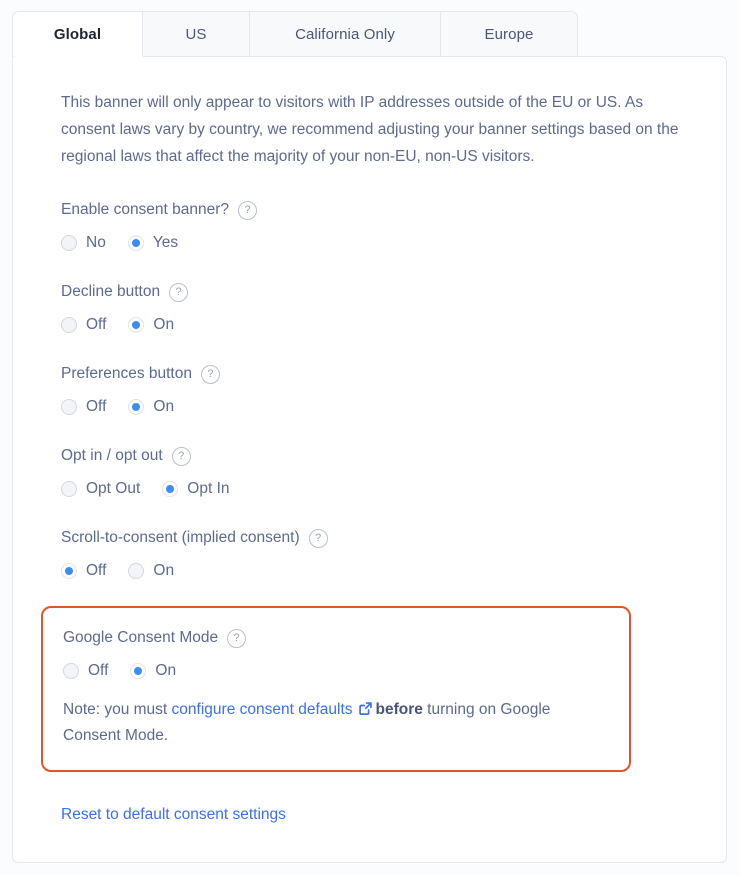  I want to click on field-google-consent-mode: Google Consent Mode ? Off On, so click(336, 654).